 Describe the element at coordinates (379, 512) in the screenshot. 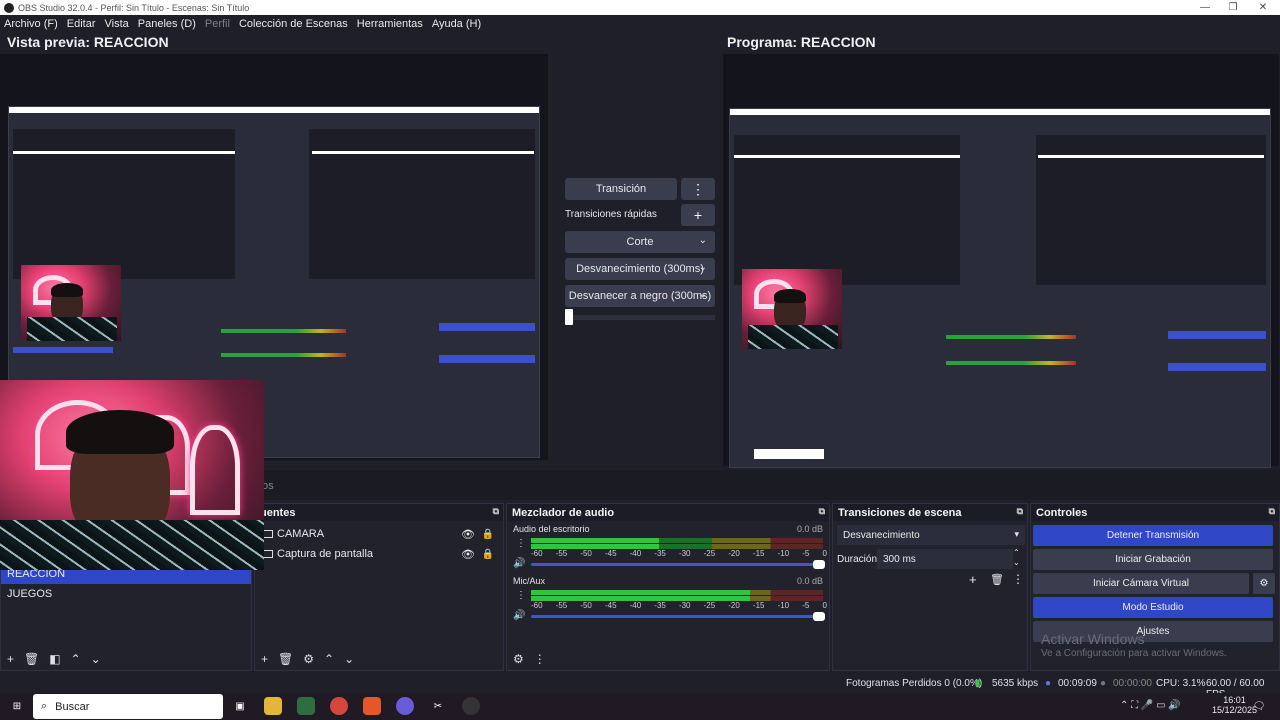

I see `sources-header: uentes ⧉` at that location.